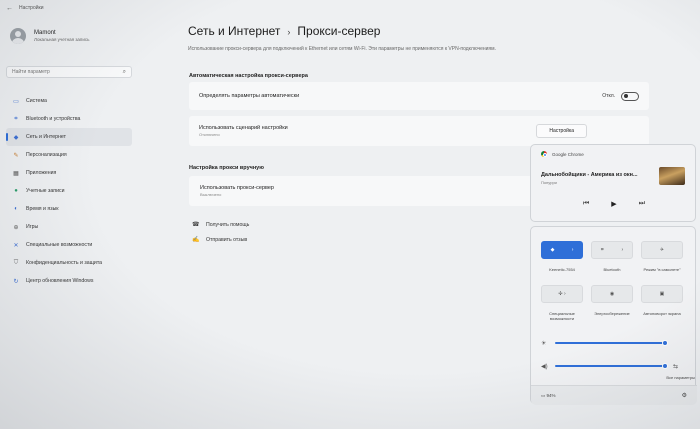 This screenshot has width=700, height=429. Describe the element at coordinates (9, 8) in the screenshot. I see `back-arrow-icon: ←` at that location.